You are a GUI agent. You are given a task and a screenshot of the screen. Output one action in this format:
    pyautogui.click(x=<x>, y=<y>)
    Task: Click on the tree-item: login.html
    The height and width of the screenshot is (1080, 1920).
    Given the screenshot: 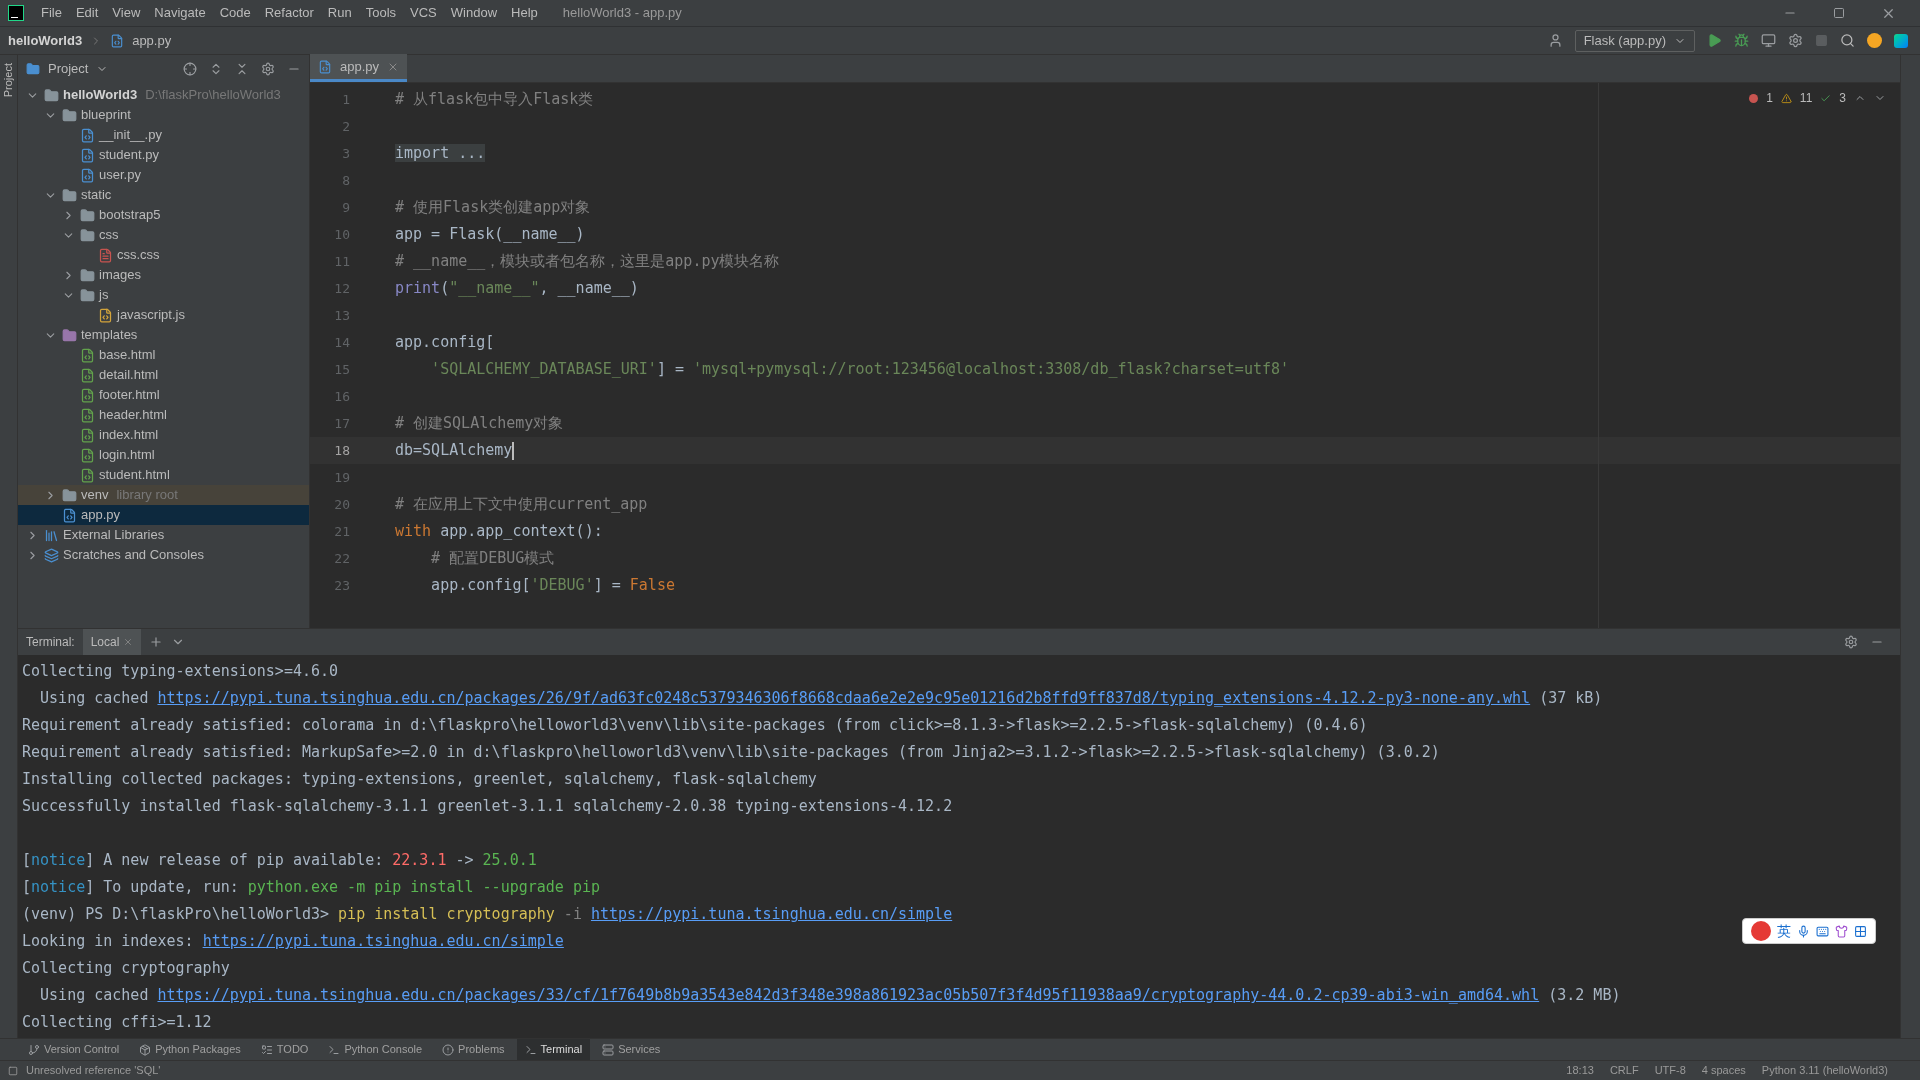 What is the action you would take?
    pyautogui.click(x=163, y=455)
    